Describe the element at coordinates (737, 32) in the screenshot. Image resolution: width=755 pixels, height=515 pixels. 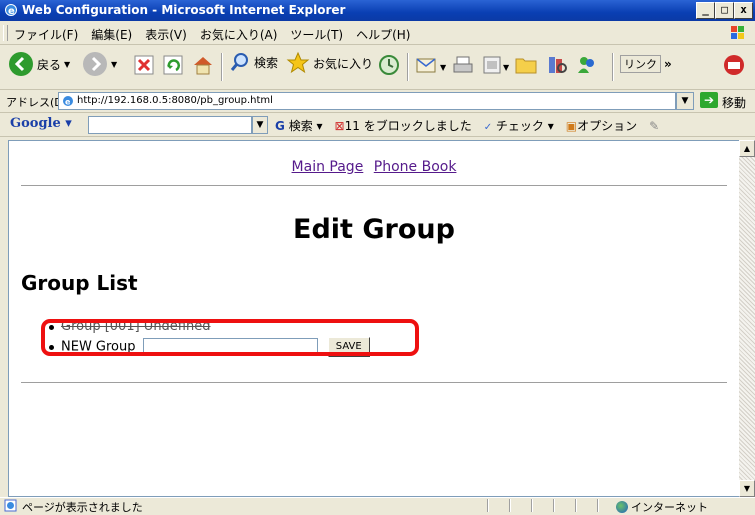
I see `windows-flag-icon` at that location.